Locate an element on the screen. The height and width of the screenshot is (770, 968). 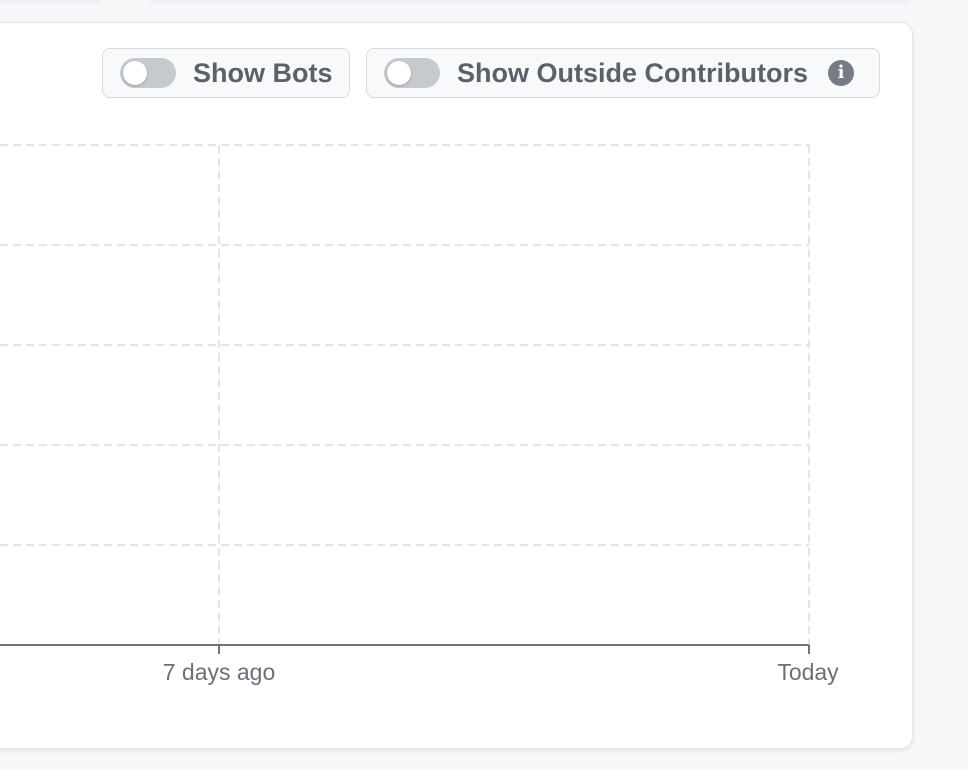
show-bots-toggle: Show Bots is located at coordinates (226, 73).